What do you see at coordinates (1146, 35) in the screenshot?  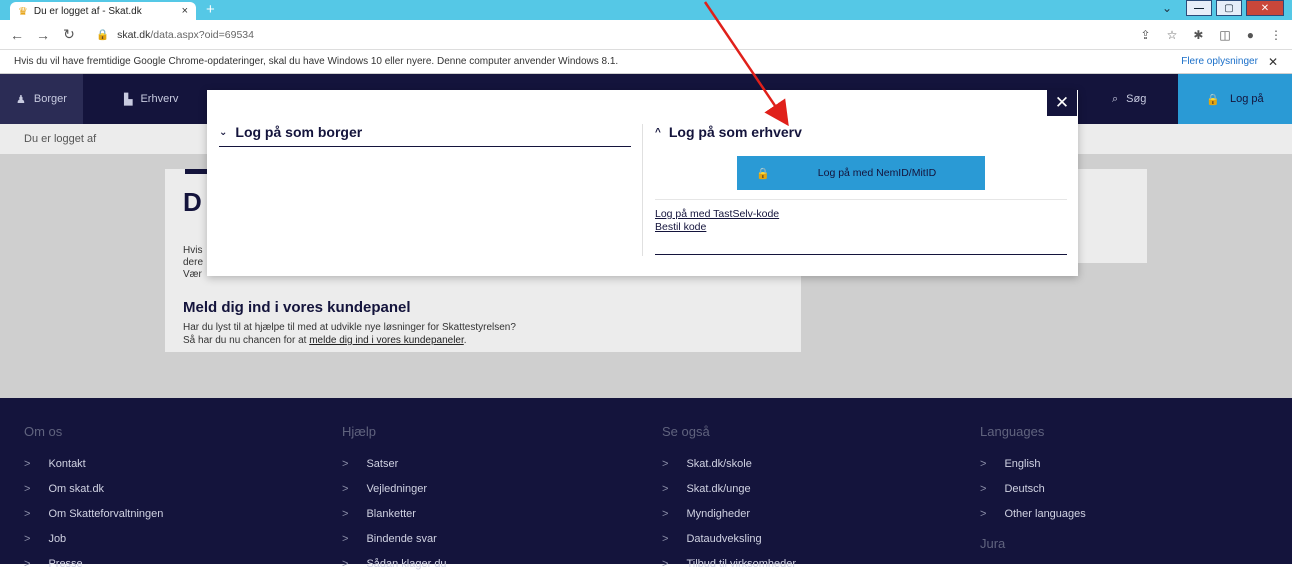 I see `share-icon: ⇪` at bounding box center [1146, 35].